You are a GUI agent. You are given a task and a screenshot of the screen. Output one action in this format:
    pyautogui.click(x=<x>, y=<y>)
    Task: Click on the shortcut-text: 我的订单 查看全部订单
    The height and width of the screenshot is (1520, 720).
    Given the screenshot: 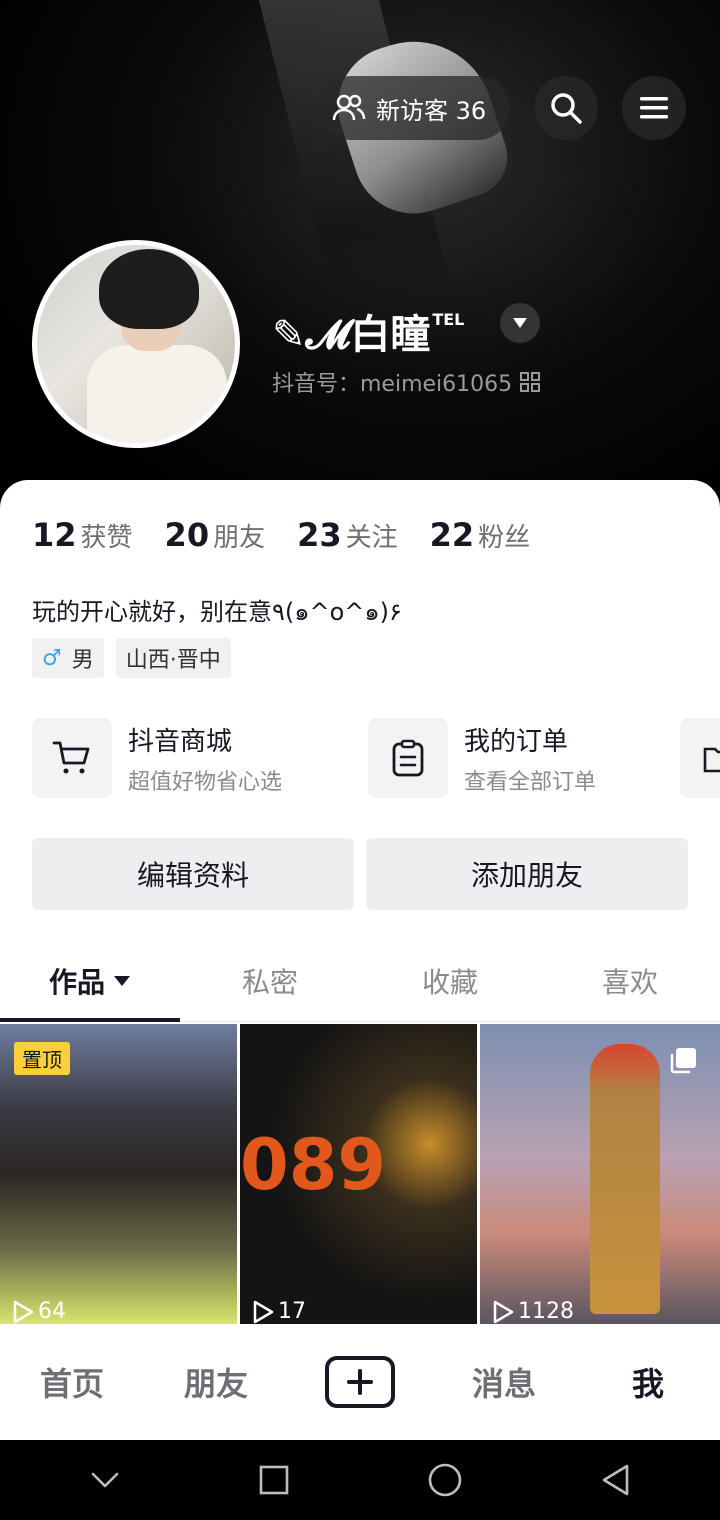 What is the action you would take?
    pyautogui.click(x=530, y=758)
    